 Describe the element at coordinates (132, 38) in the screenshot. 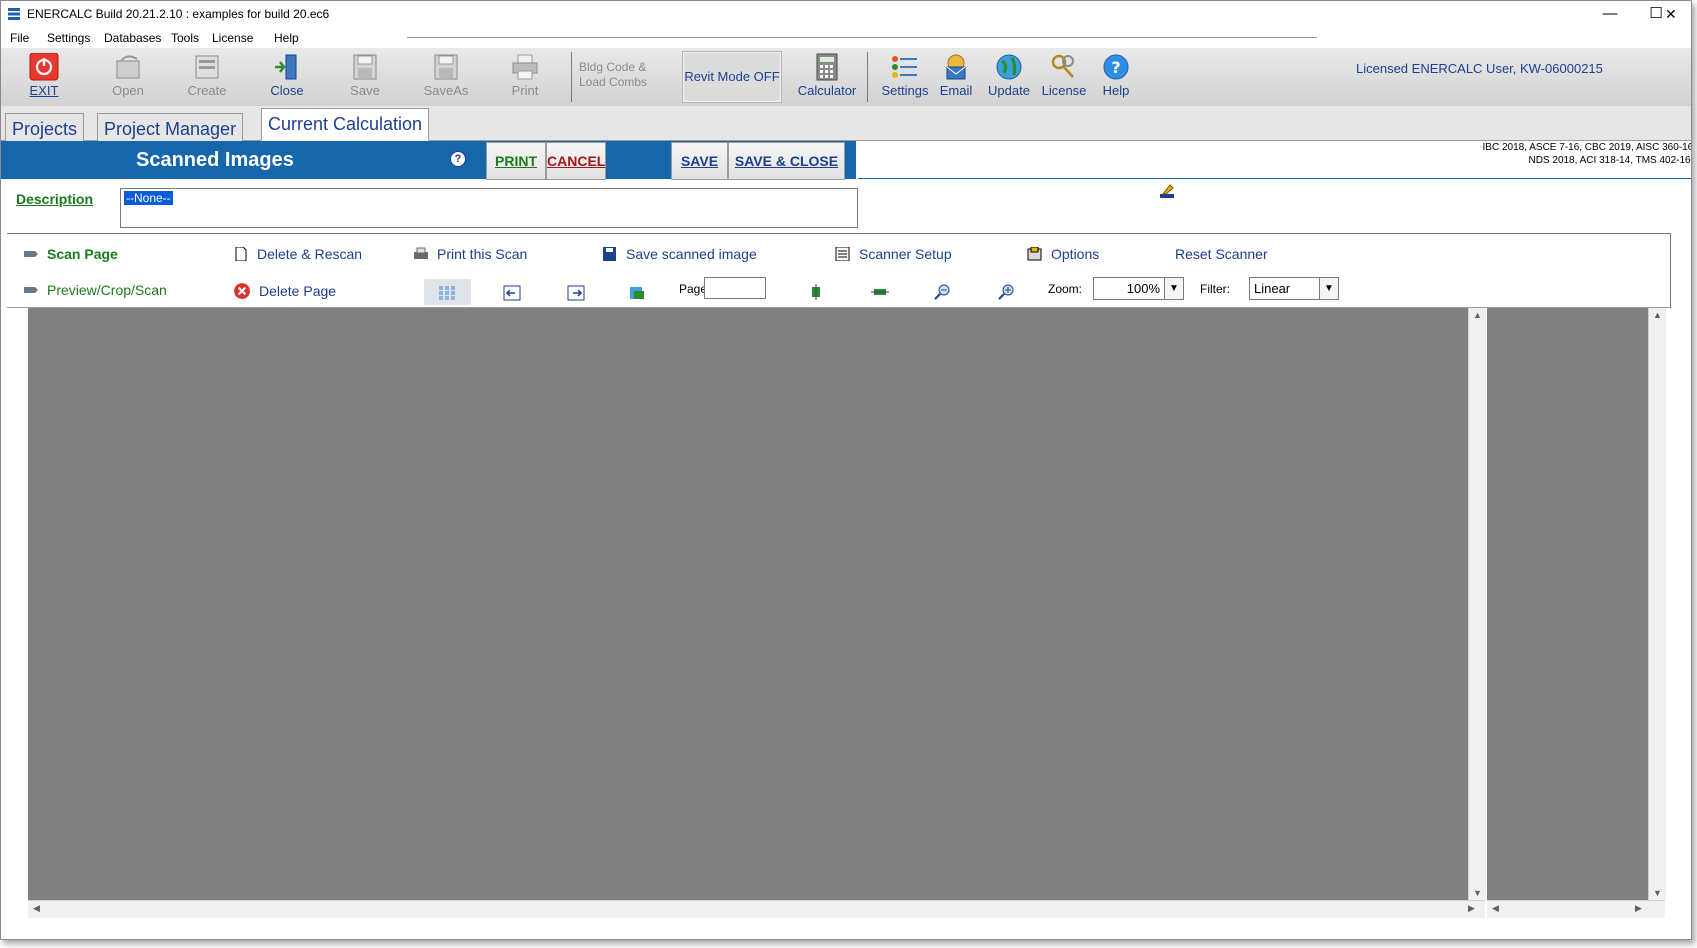

I see `menu-databases: Databases` at that location.